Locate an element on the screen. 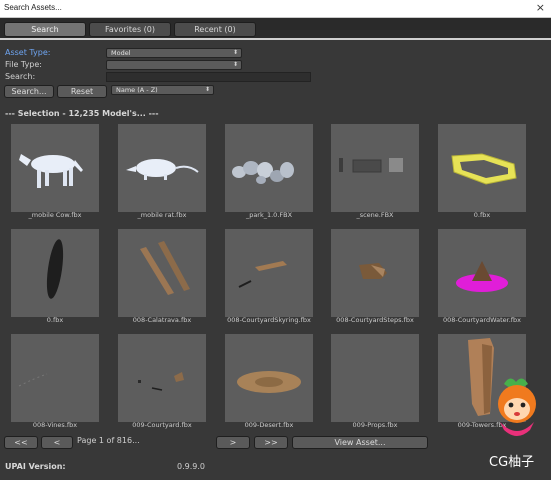 This screenshot has height=480, width=551. close-icon: × is located at coordinates (540, 7).